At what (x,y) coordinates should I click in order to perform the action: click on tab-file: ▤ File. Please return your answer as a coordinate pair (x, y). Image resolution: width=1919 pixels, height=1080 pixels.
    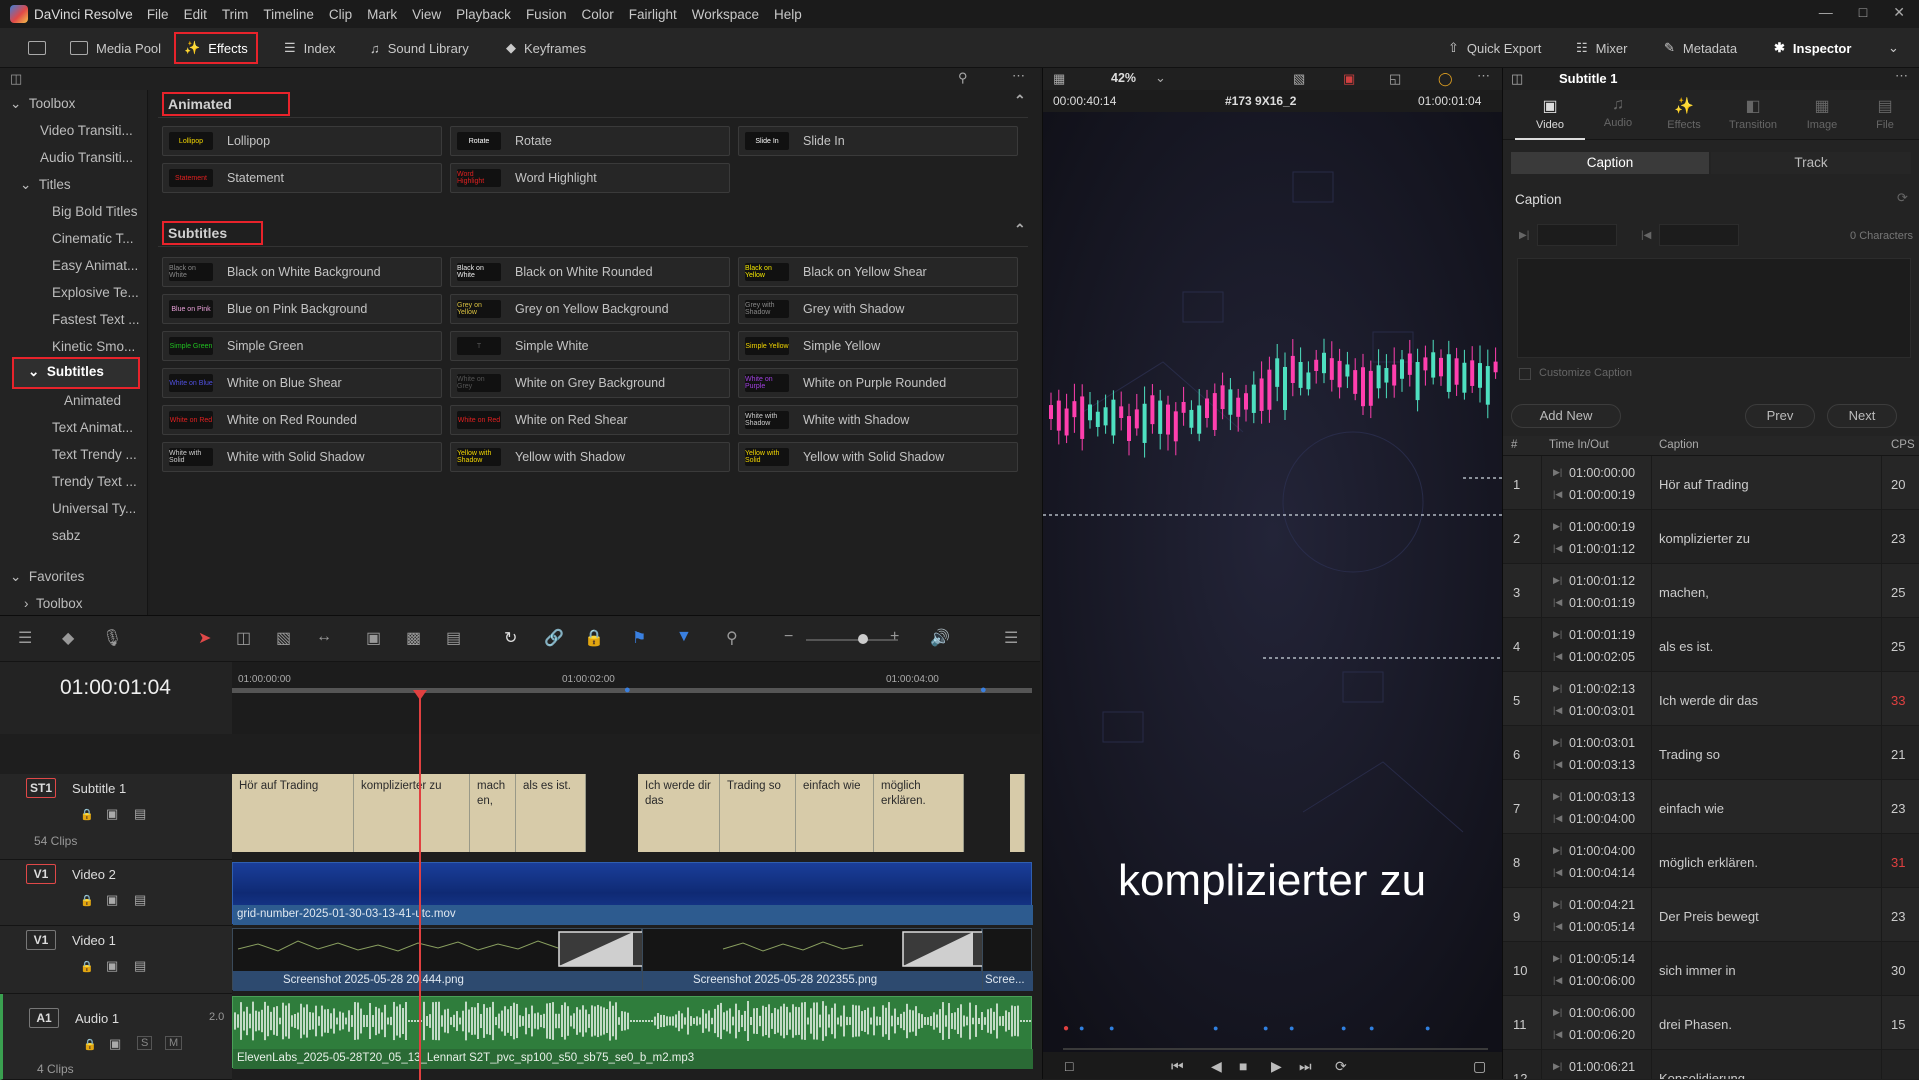
    Looking at the image, I should click on (1885, 116).